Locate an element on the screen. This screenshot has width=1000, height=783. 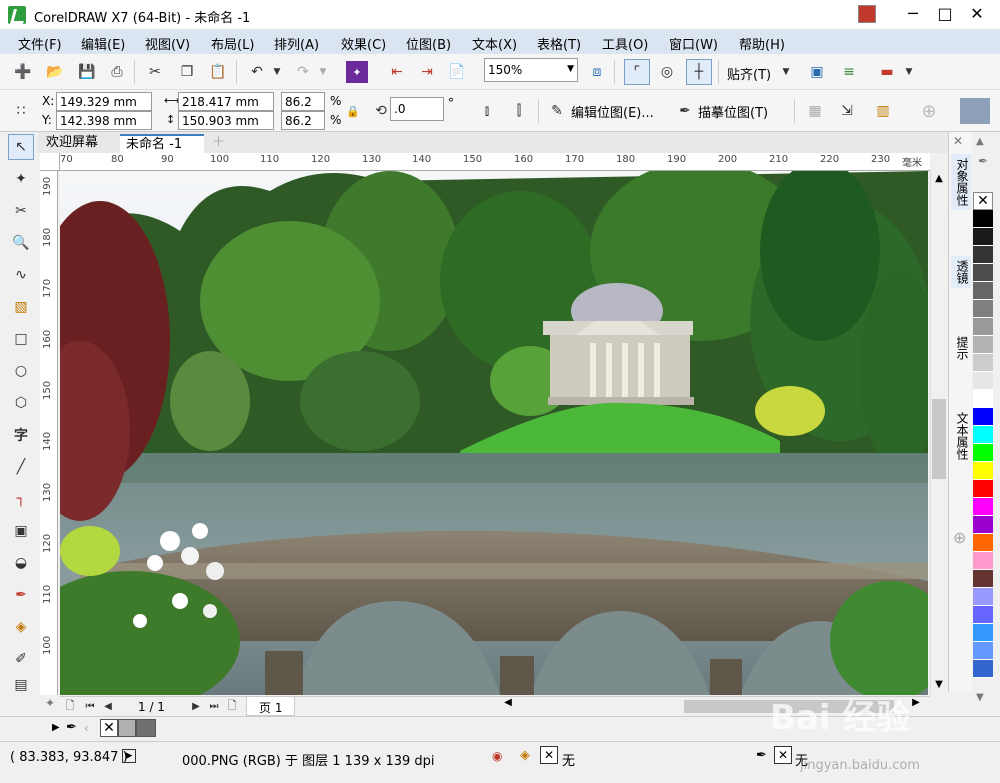
x-position-field: 149.329 mm is located at coordinates (104, 101).